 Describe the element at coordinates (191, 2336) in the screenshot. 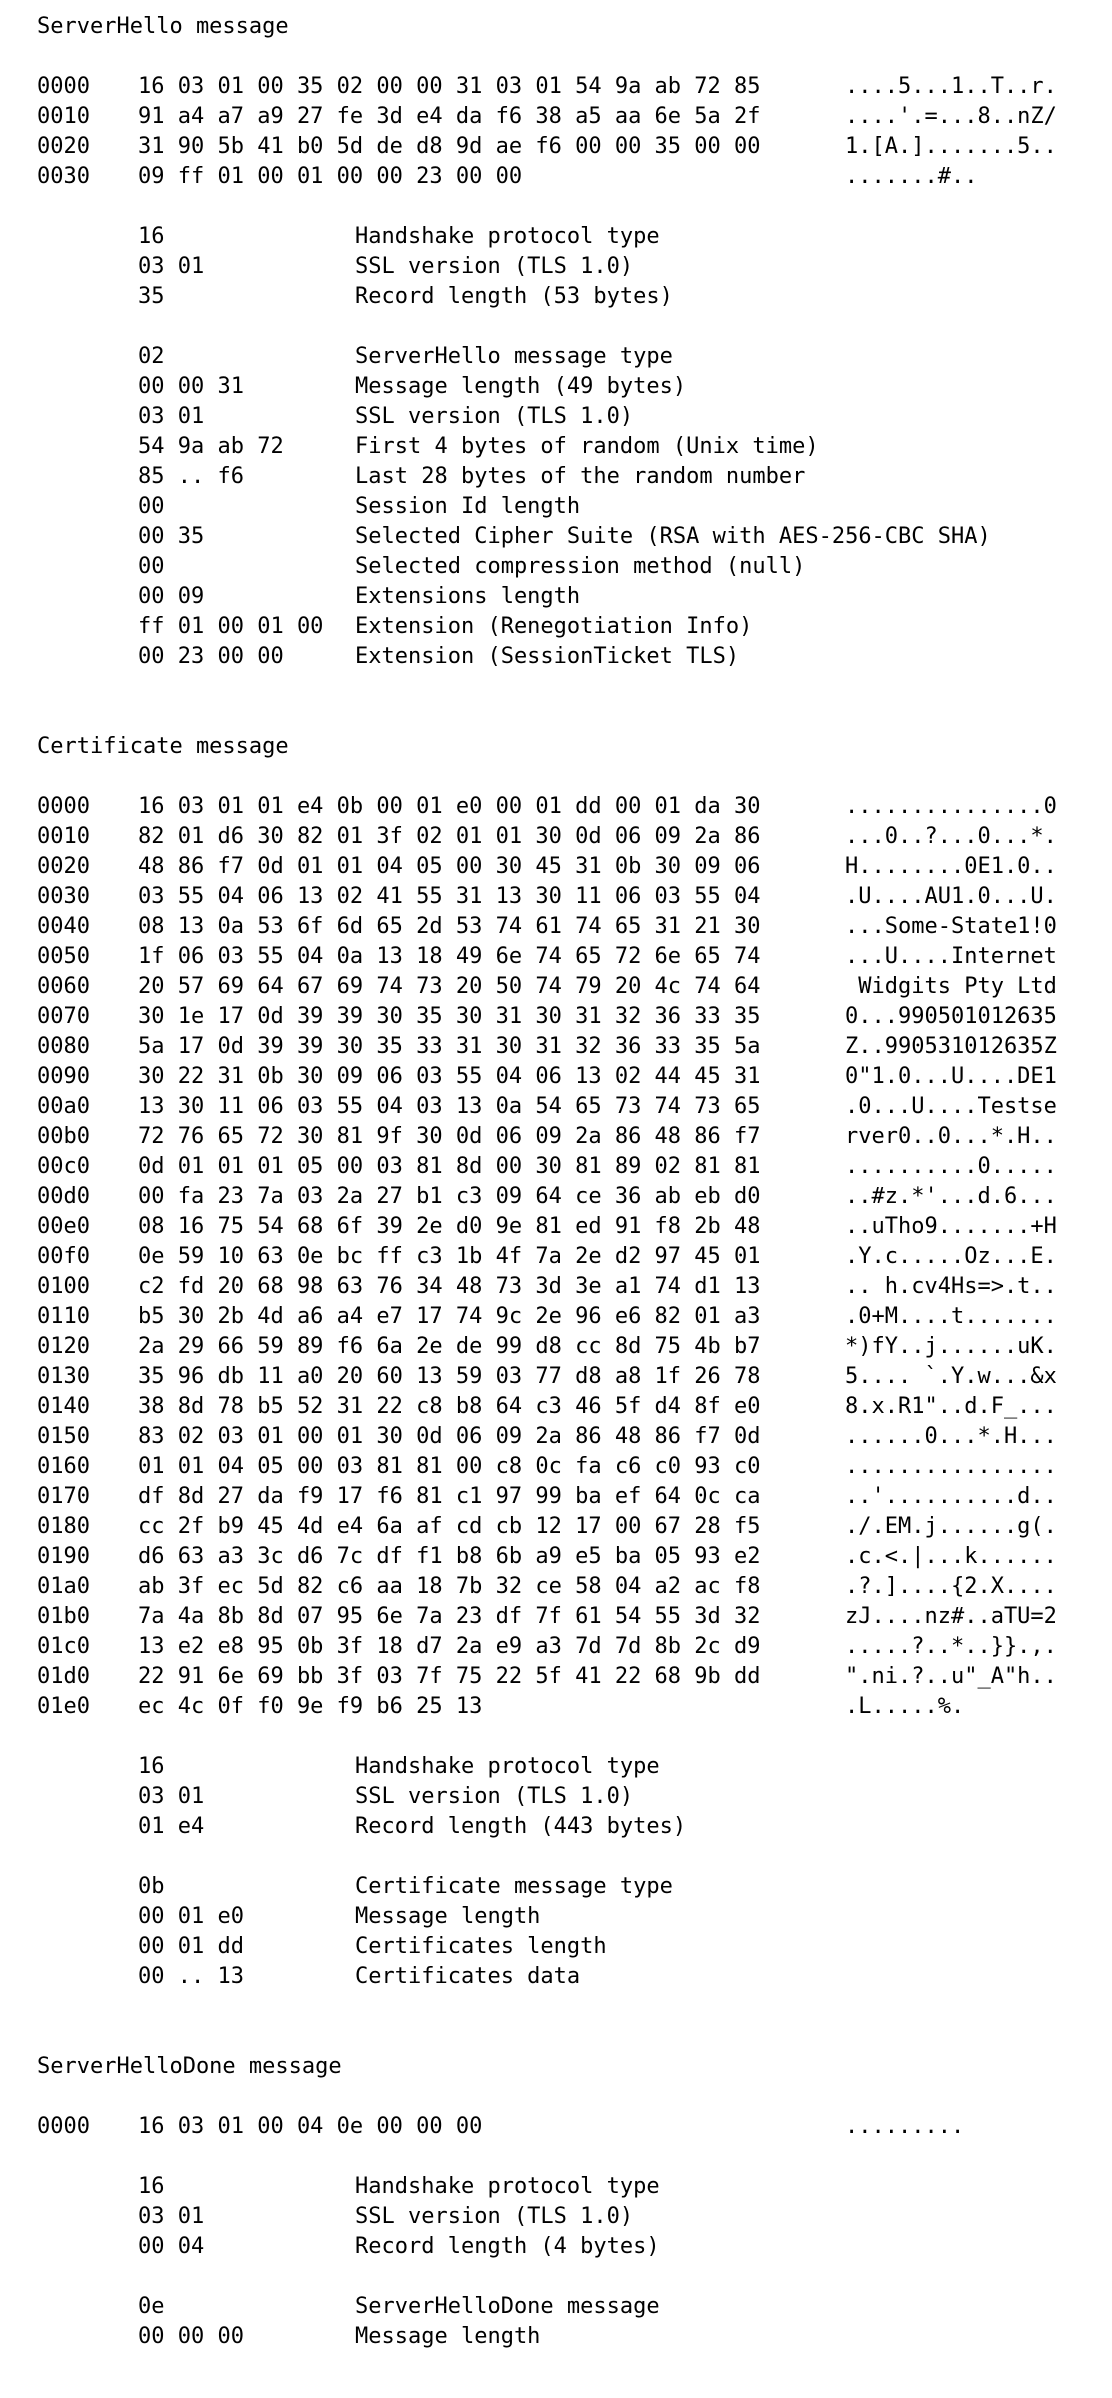

I see `field-value: 00 00 00` at that location.